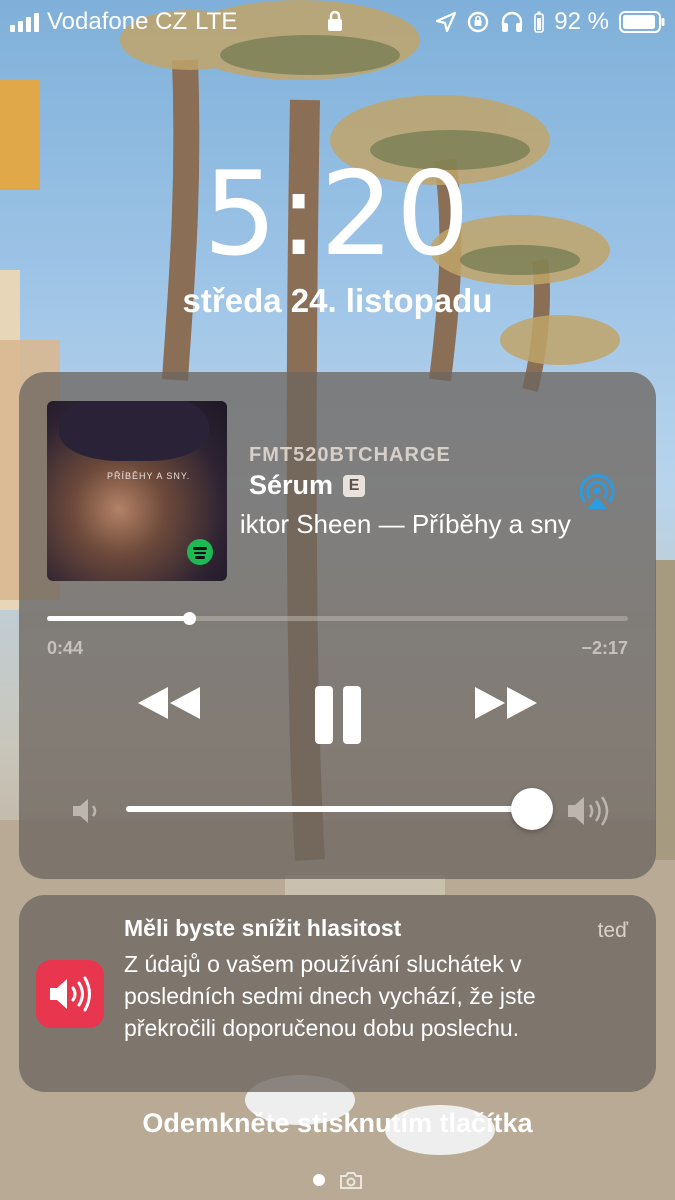  I want to click on headphone-battery-icon, so click(539, 22).